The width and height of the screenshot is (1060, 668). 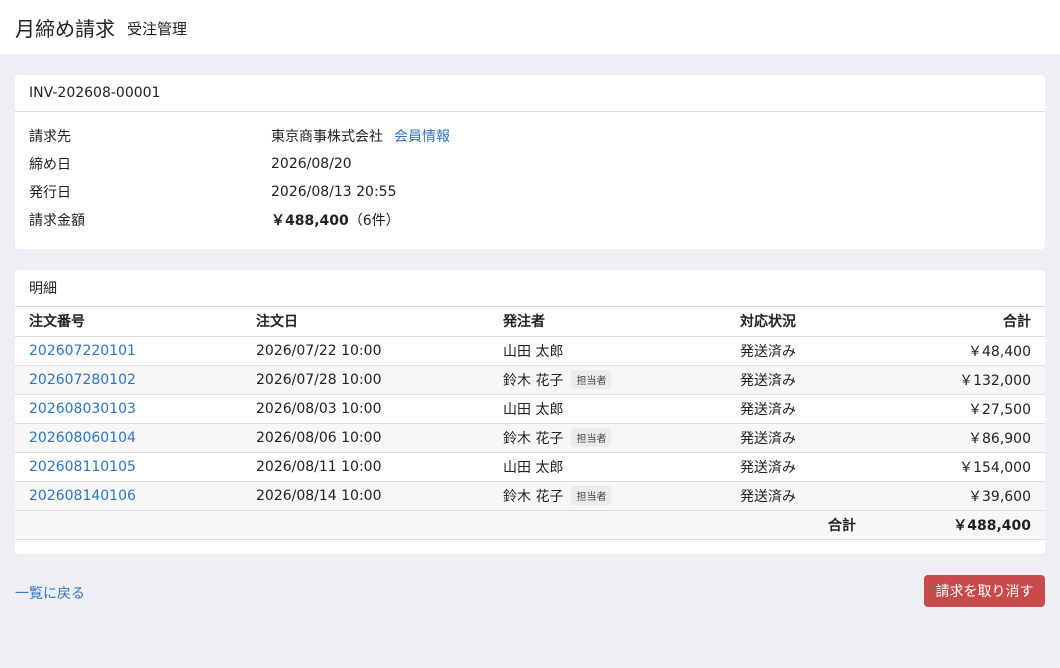 I want to click on order-total: ￥86,900, so click(x=957, y=438).